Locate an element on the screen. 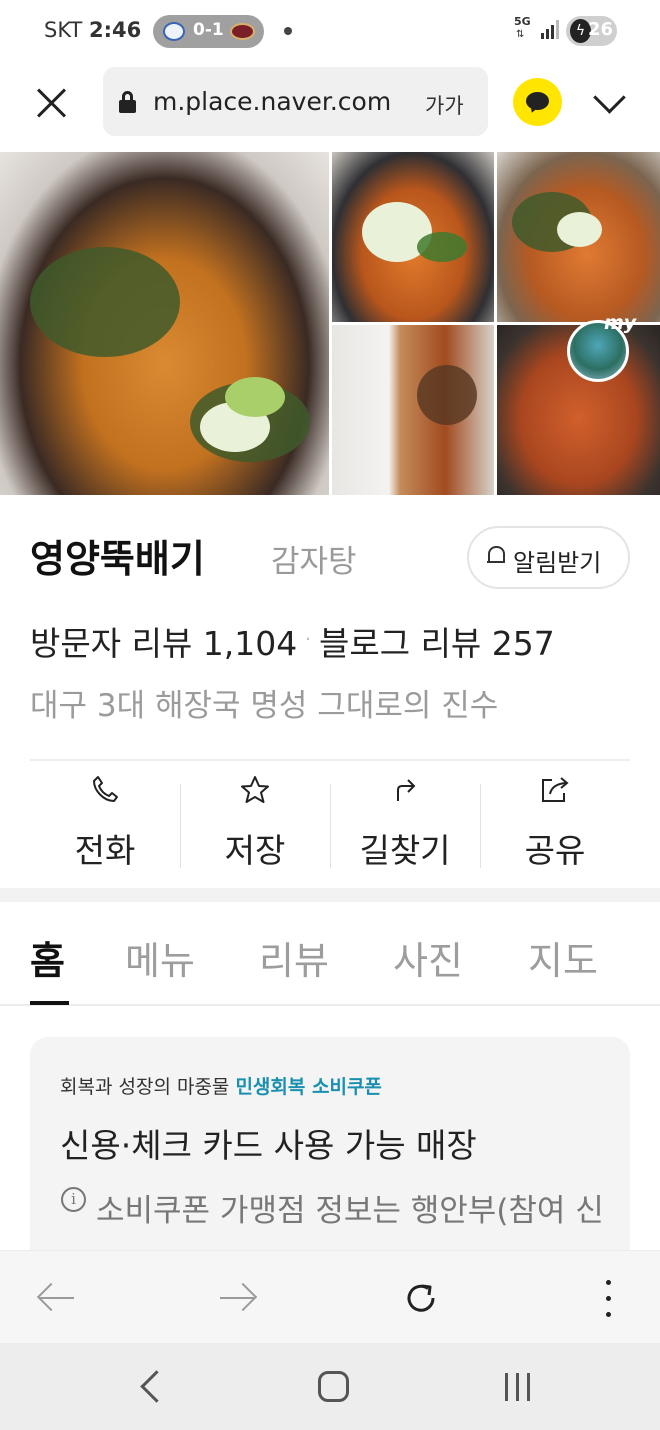  tab-menu: 메뉴 is located at coordinates (160, 957).